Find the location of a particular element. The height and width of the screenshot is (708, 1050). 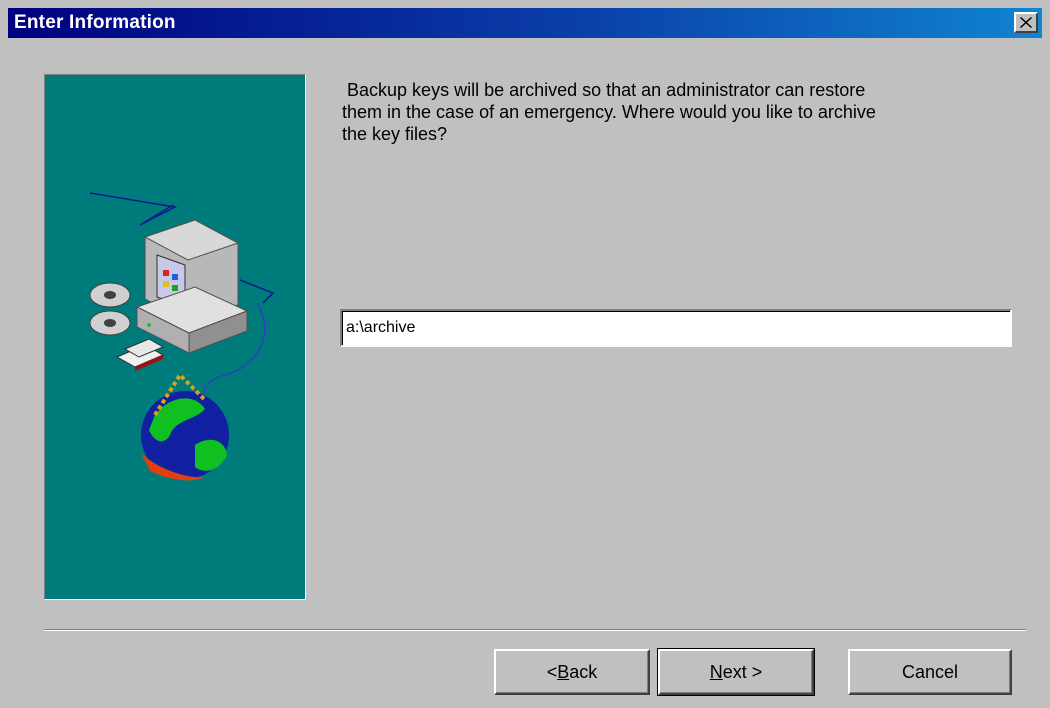

back-button: < Back is located at coordinates (572, 672).